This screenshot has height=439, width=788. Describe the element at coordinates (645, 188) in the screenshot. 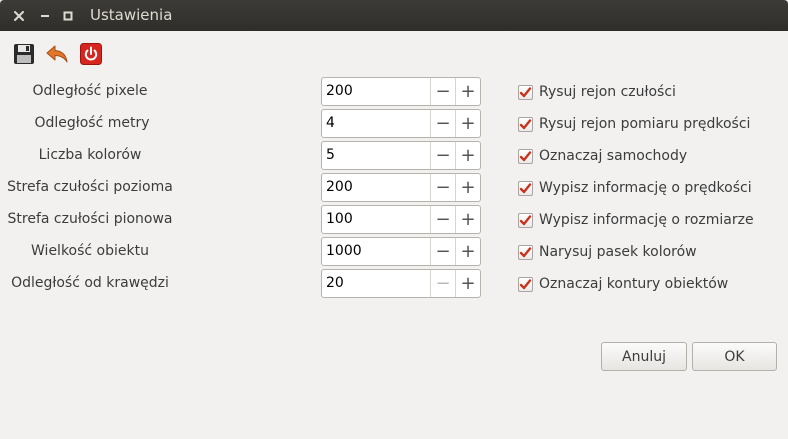

I see `option-label: Wypisz informację o prędkości` at that location.